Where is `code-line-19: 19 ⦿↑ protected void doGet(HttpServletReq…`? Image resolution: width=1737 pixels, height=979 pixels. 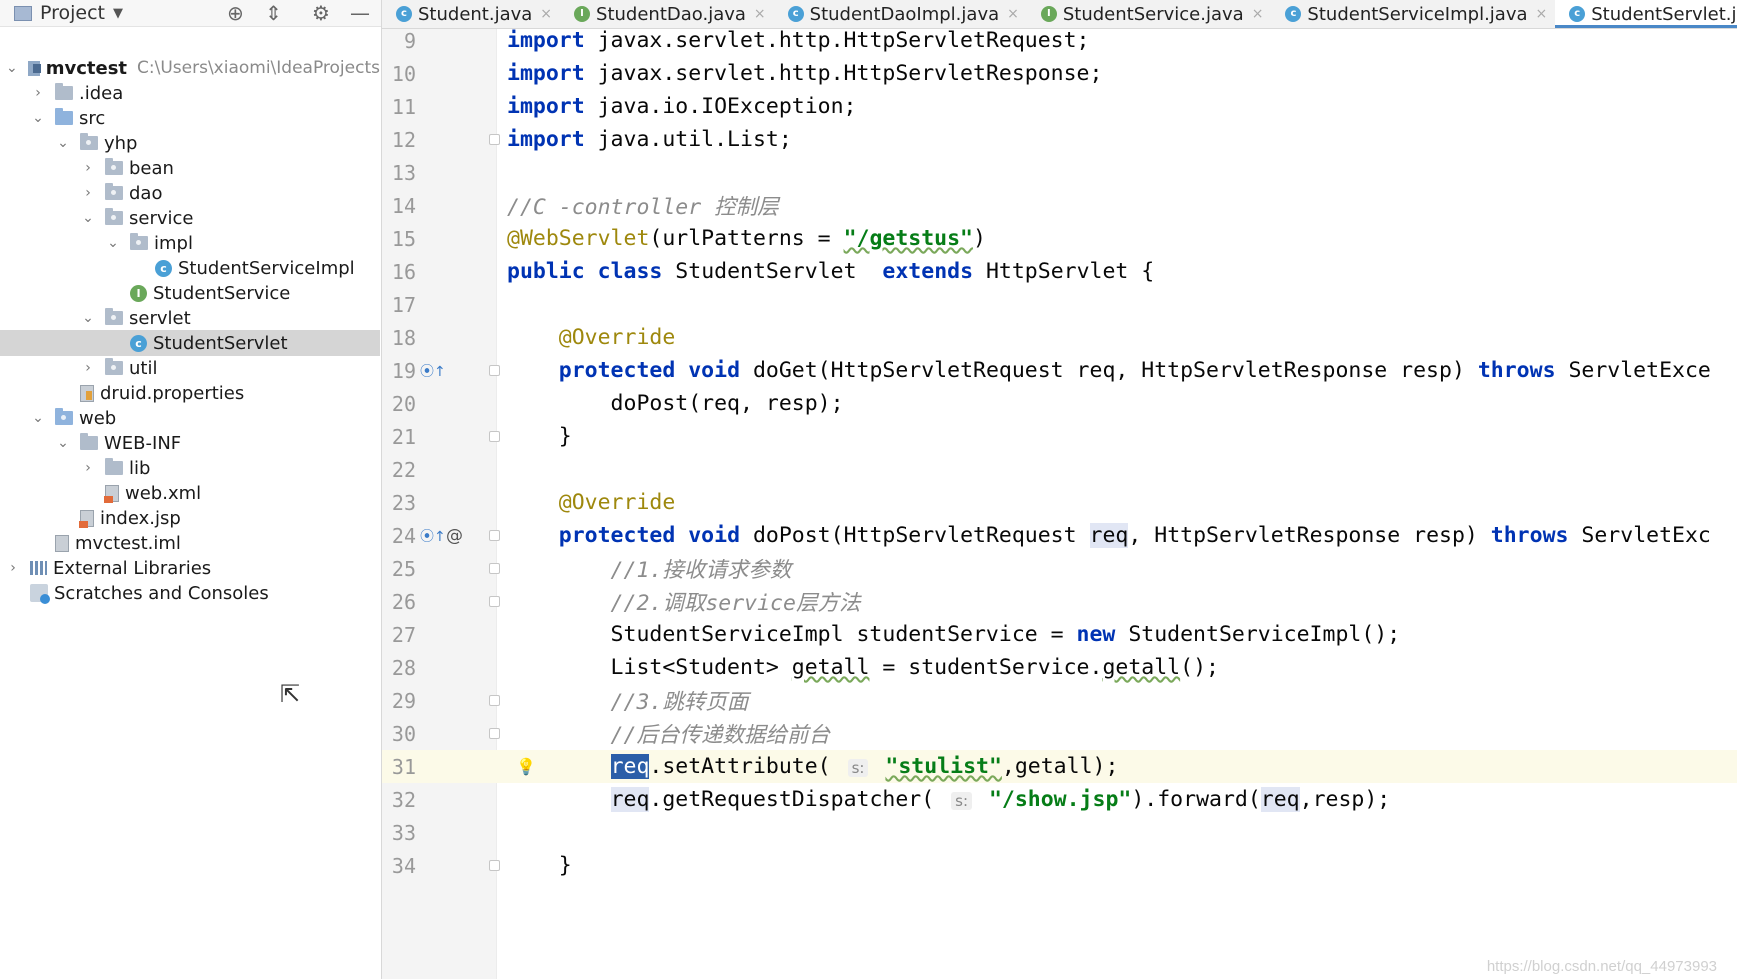 code-line-19: 19 ⦿↑ protected void doGet(HttpServletReq… is located at coordinates (1059, 370).